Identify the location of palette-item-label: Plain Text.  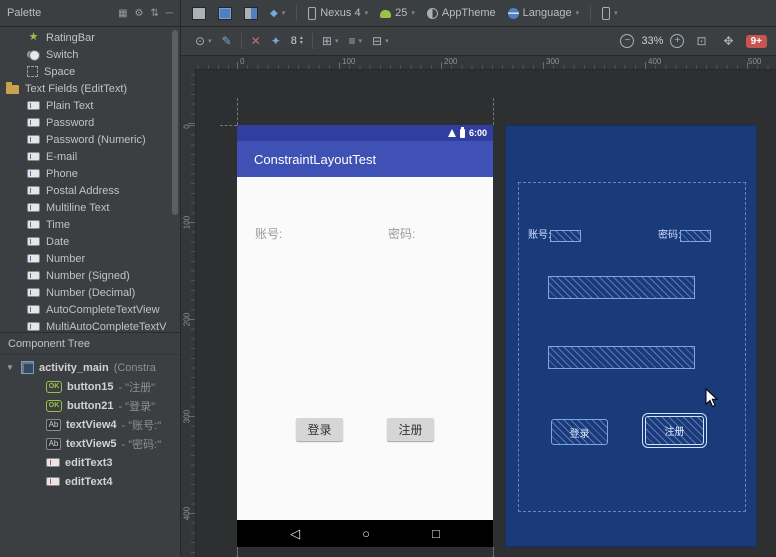
(70, 105).